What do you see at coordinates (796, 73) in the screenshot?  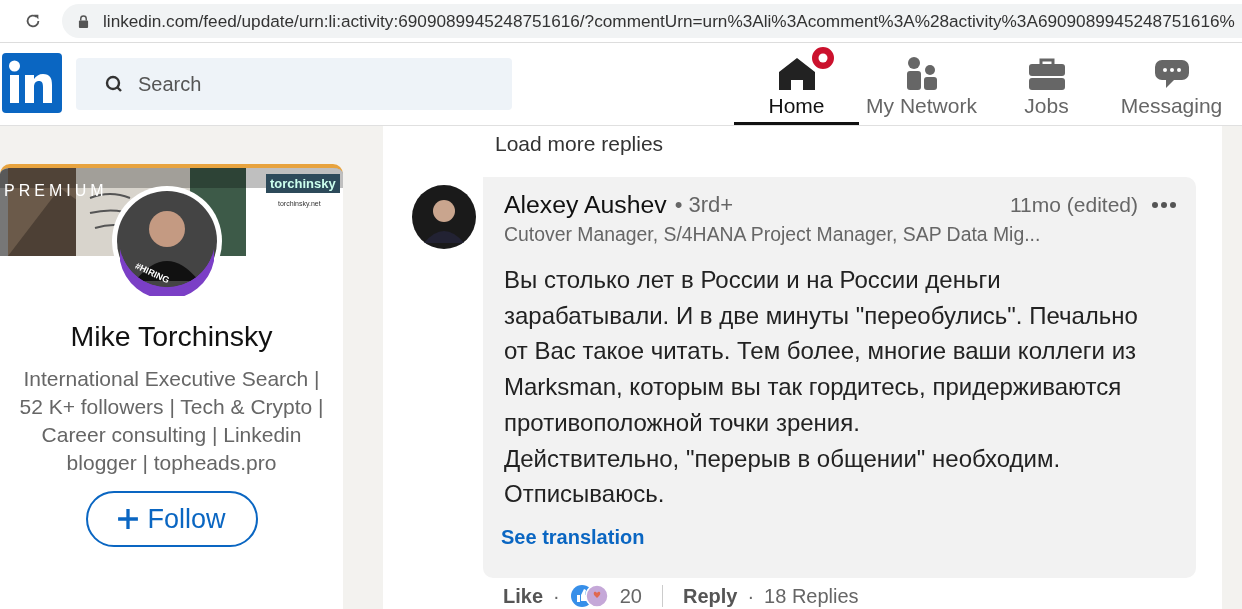 I see `house-icon` at bounding box center [796, 73].